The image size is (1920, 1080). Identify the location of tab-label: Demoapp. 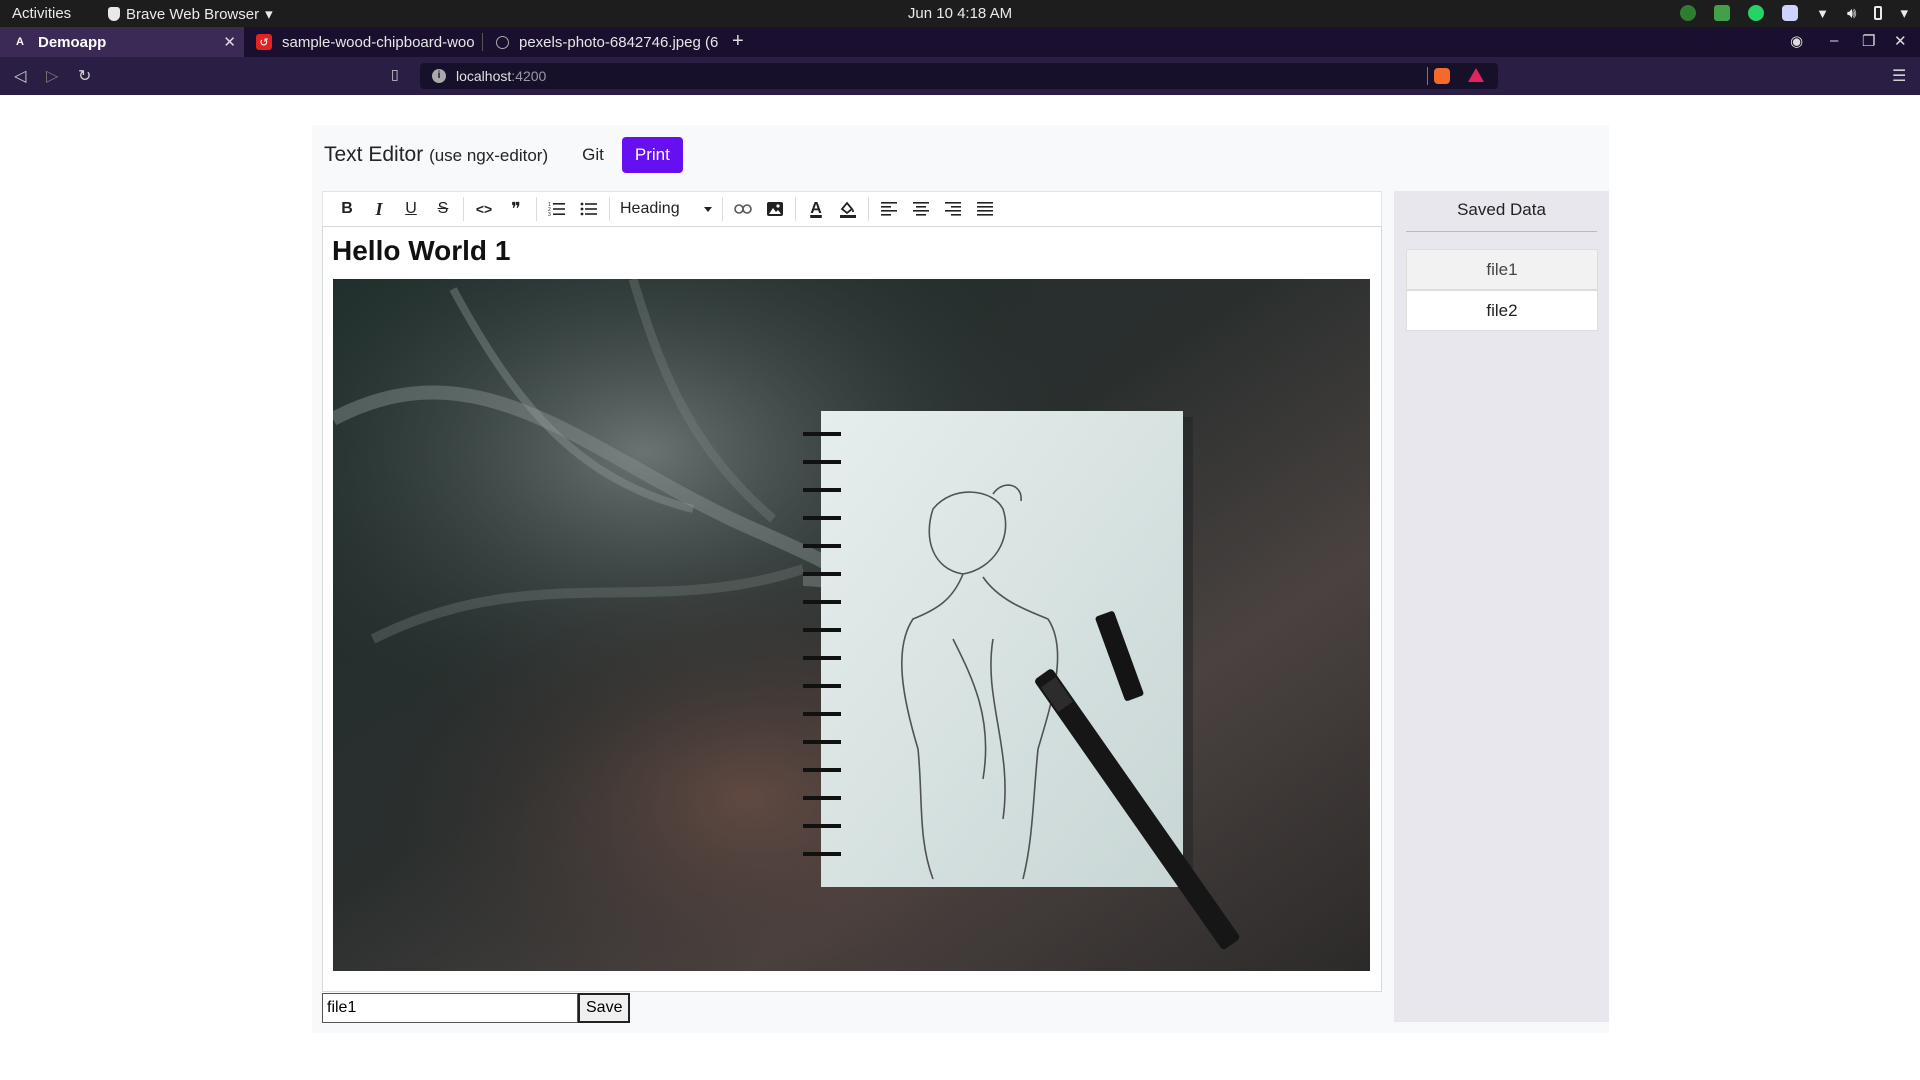
(72, 42).